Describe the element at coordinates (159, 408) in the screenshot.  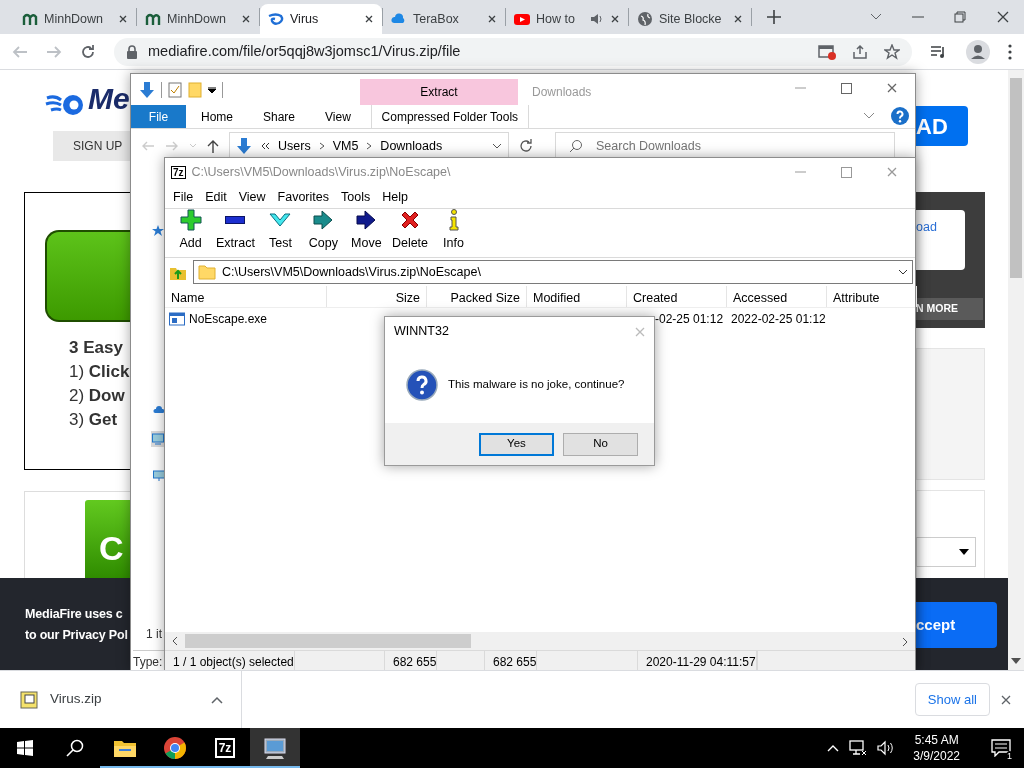
I see `cloud-icon` at that location.